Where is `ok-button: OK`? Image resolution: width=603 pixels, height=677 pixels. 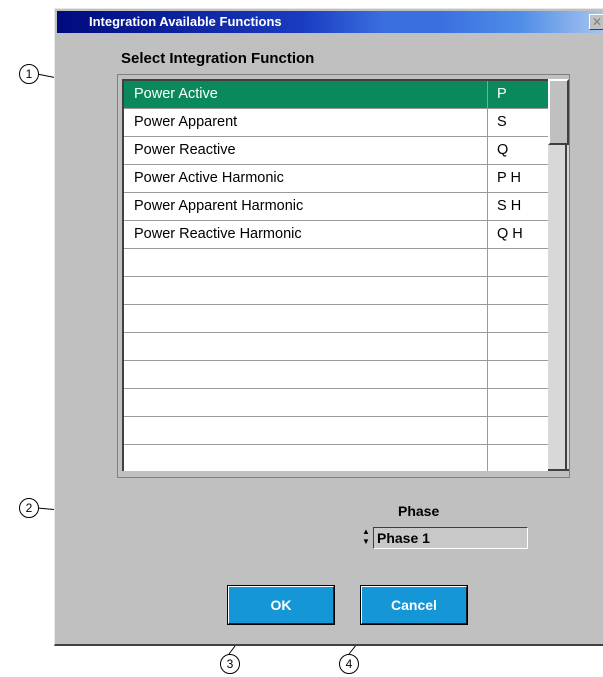
ok-button: OK is located at coordinates (281, 605).